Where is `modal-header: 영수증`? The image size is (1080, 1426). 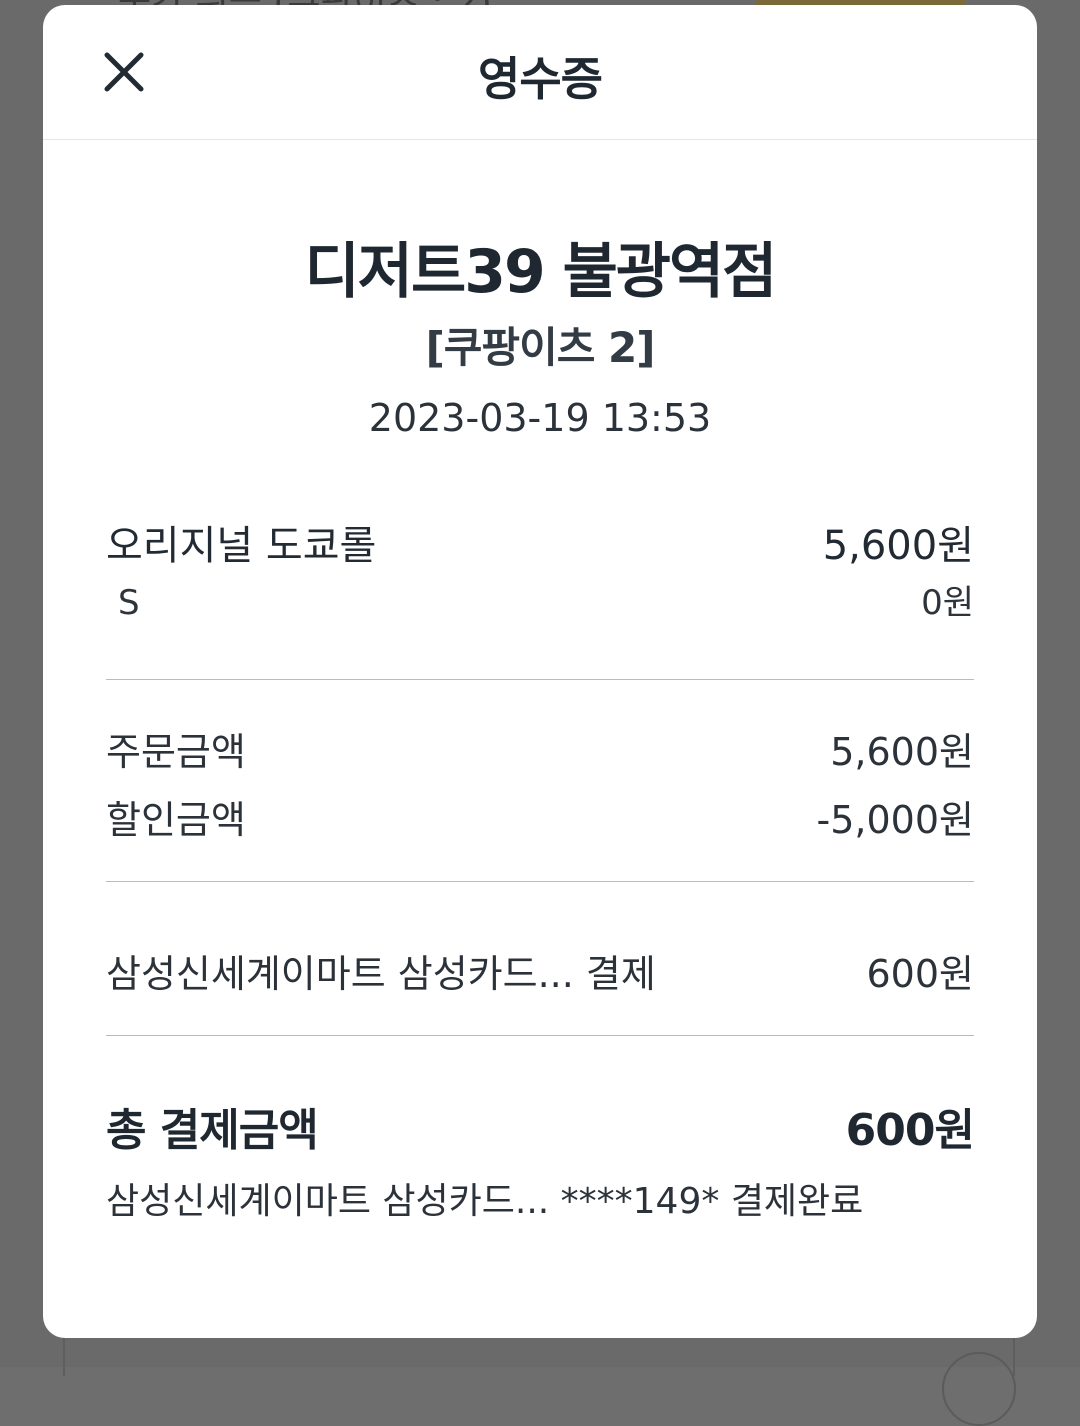
modal-header: 영수증 is located at coordinates (540, 72).